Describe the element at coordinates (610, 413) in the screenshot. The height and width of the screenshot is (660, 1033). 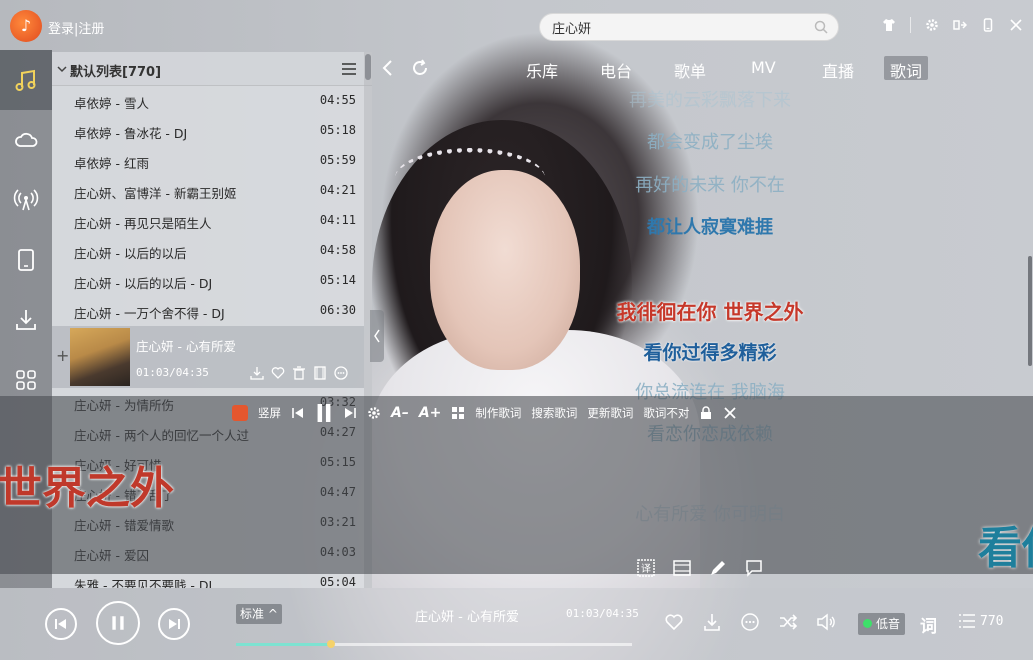
I see `update-lyrics-button: 更新歌词` at that location.